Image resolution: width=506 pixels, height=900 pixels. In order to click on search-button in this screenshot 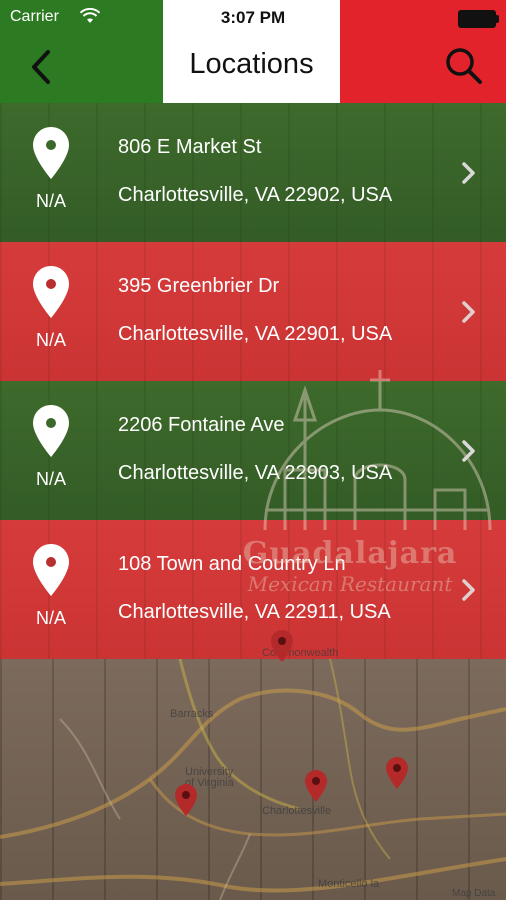, I will do `click(464, 66)`.